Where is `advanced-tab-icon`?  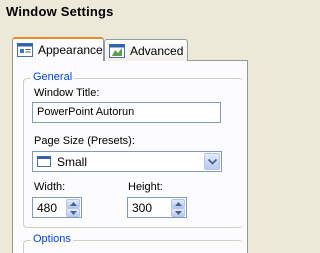 advanced-tab-icon is located at coordinates (117, 50).